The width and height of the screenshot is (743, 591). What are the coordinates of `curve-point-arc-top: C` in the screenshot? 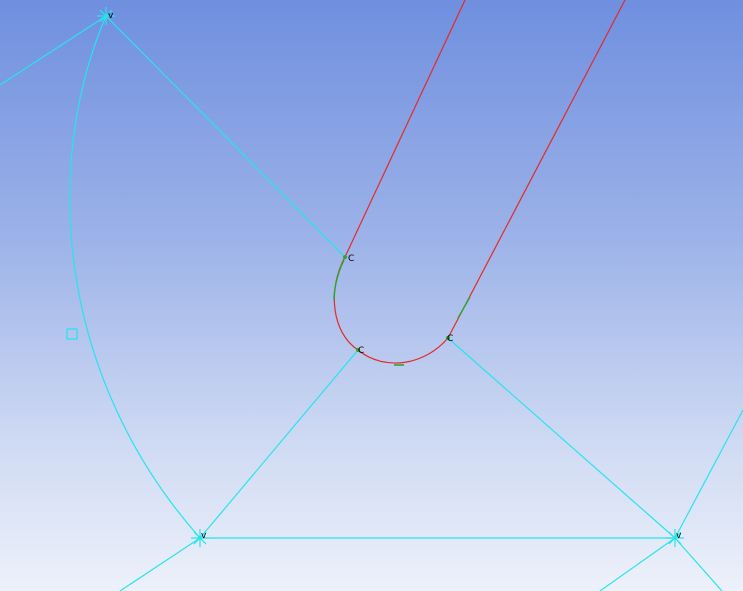 It's located at (348, 259).